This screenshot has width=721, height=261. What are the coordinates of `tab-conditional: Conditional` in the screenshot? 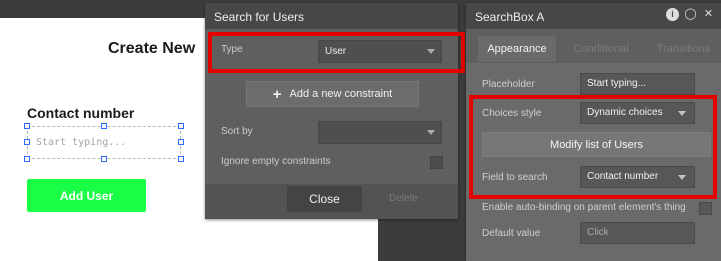 It's located at (601, 49).